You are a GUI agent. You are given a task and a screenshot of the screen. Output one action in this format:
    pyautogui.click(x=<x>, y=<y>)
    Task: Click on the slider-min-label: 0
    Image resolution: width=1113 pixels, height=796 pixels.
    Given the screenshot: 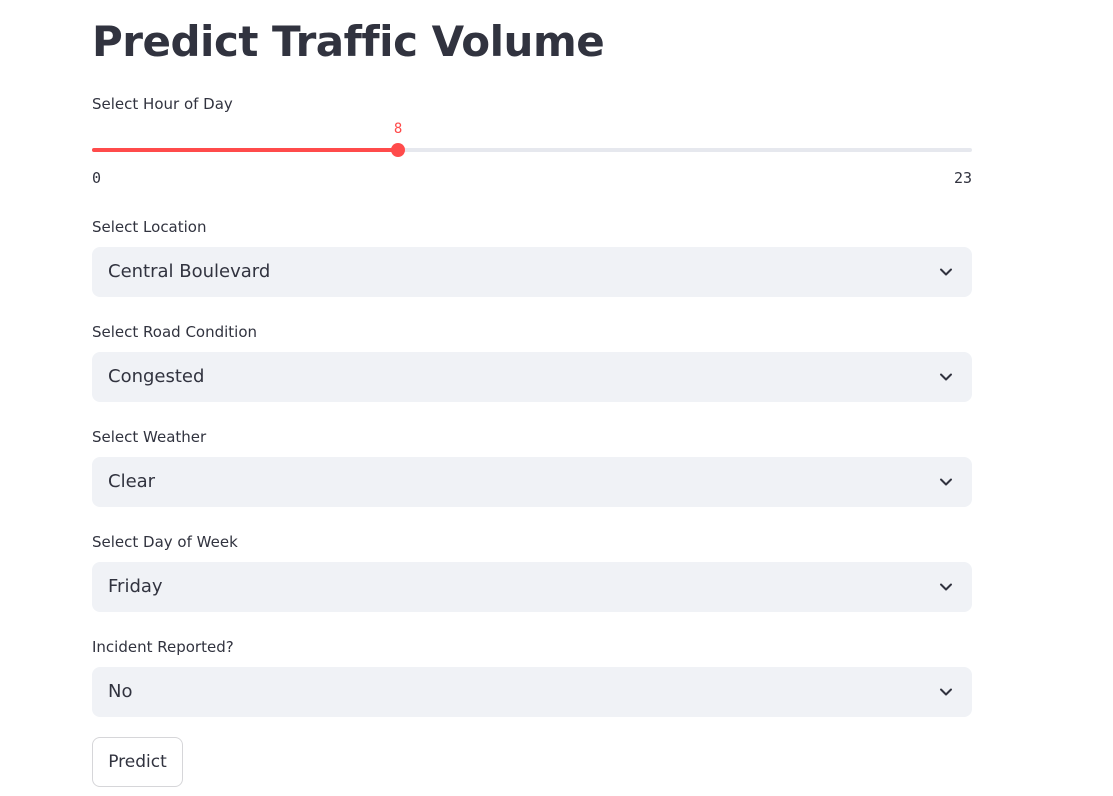 What is the action you would take?
    pyautogui.click(x=97, y=178)
    